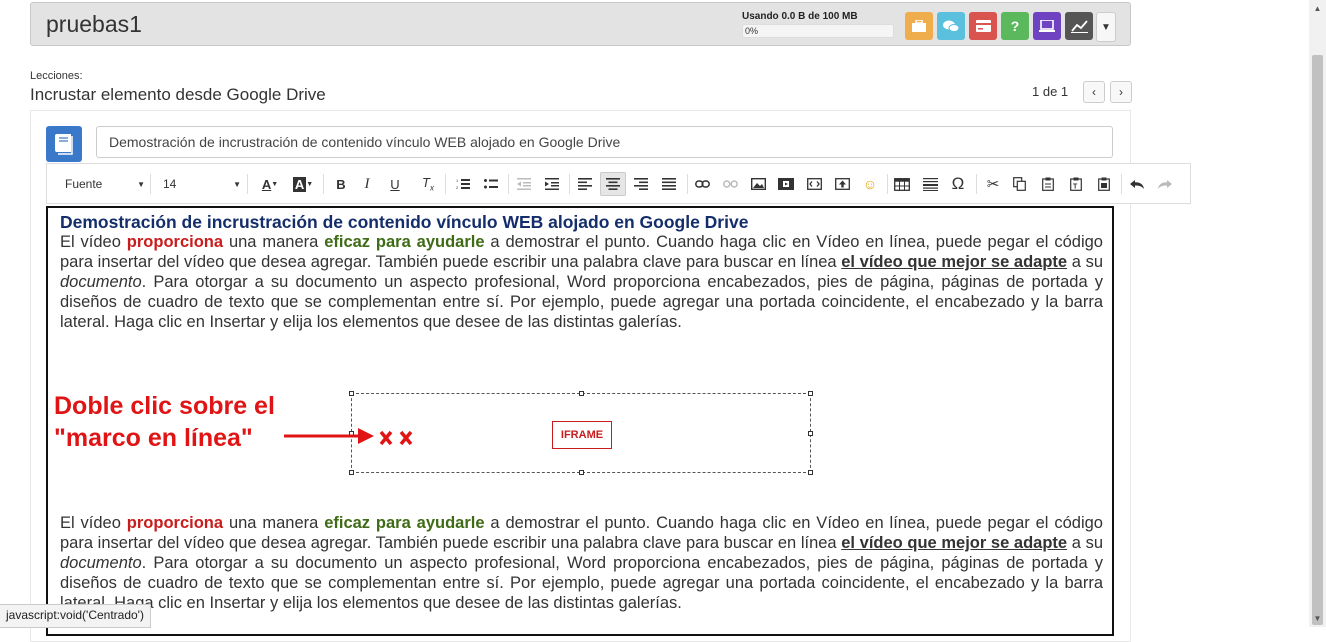 The height and width of the screenshot is (642, 1326). I want to click on align-left-button, so click(585, 184).